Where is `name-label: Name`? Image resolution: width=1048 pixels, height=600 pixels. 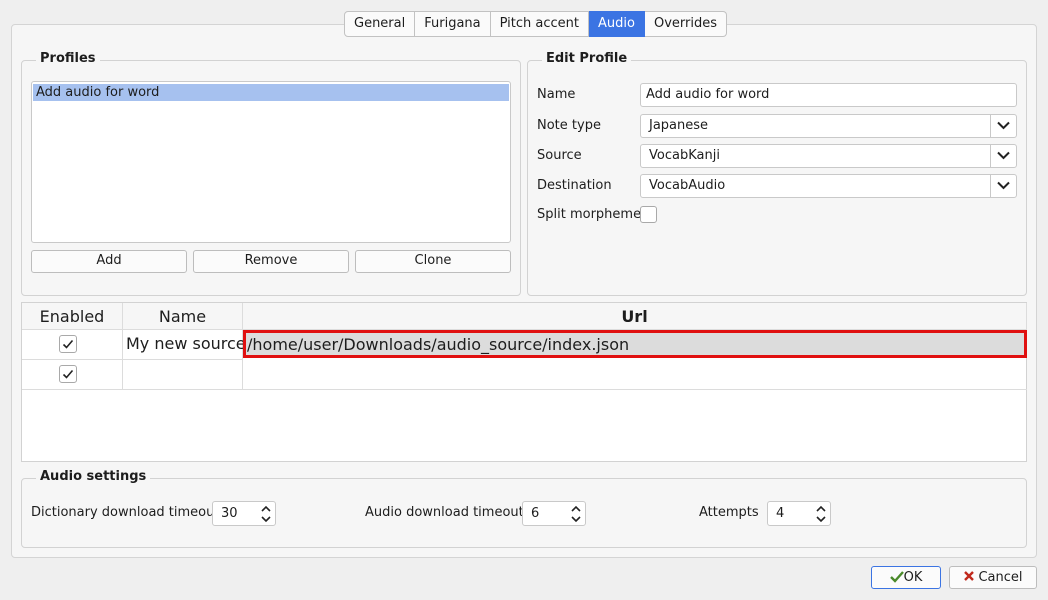 name-label: Name is located at coordinates (556, 94).